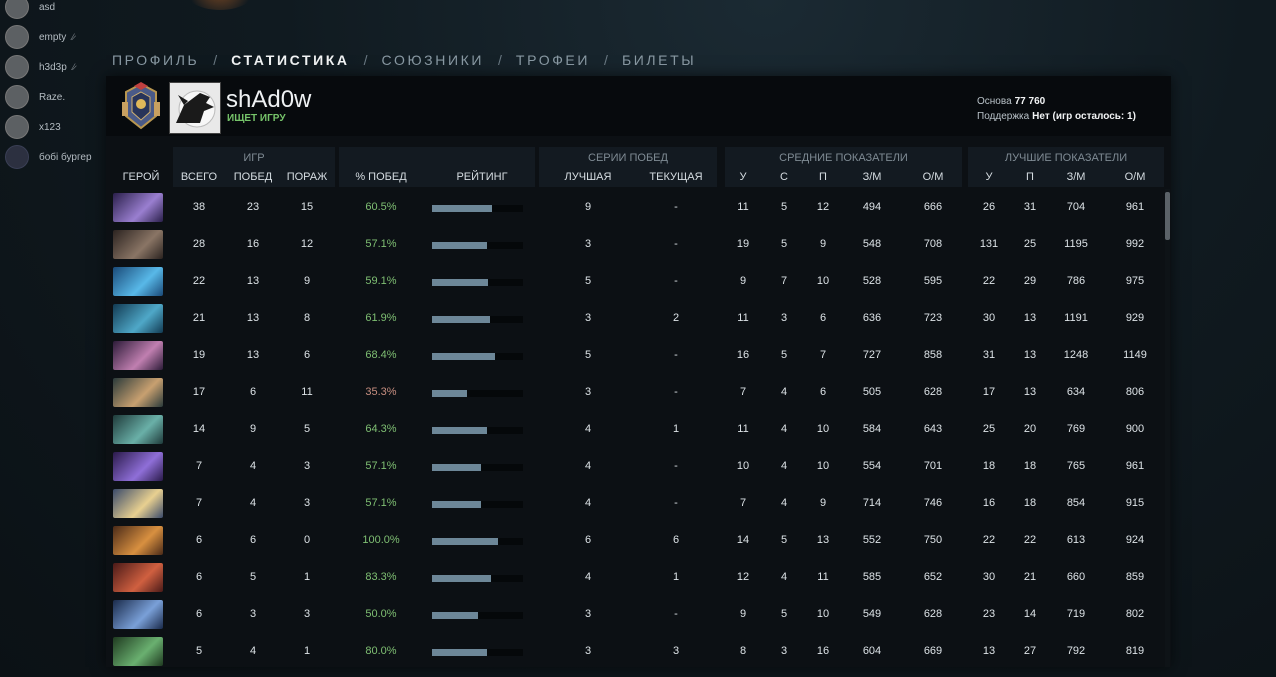  I want to click on tab-stats: СТАТИСТИКА, so click(290, 60).